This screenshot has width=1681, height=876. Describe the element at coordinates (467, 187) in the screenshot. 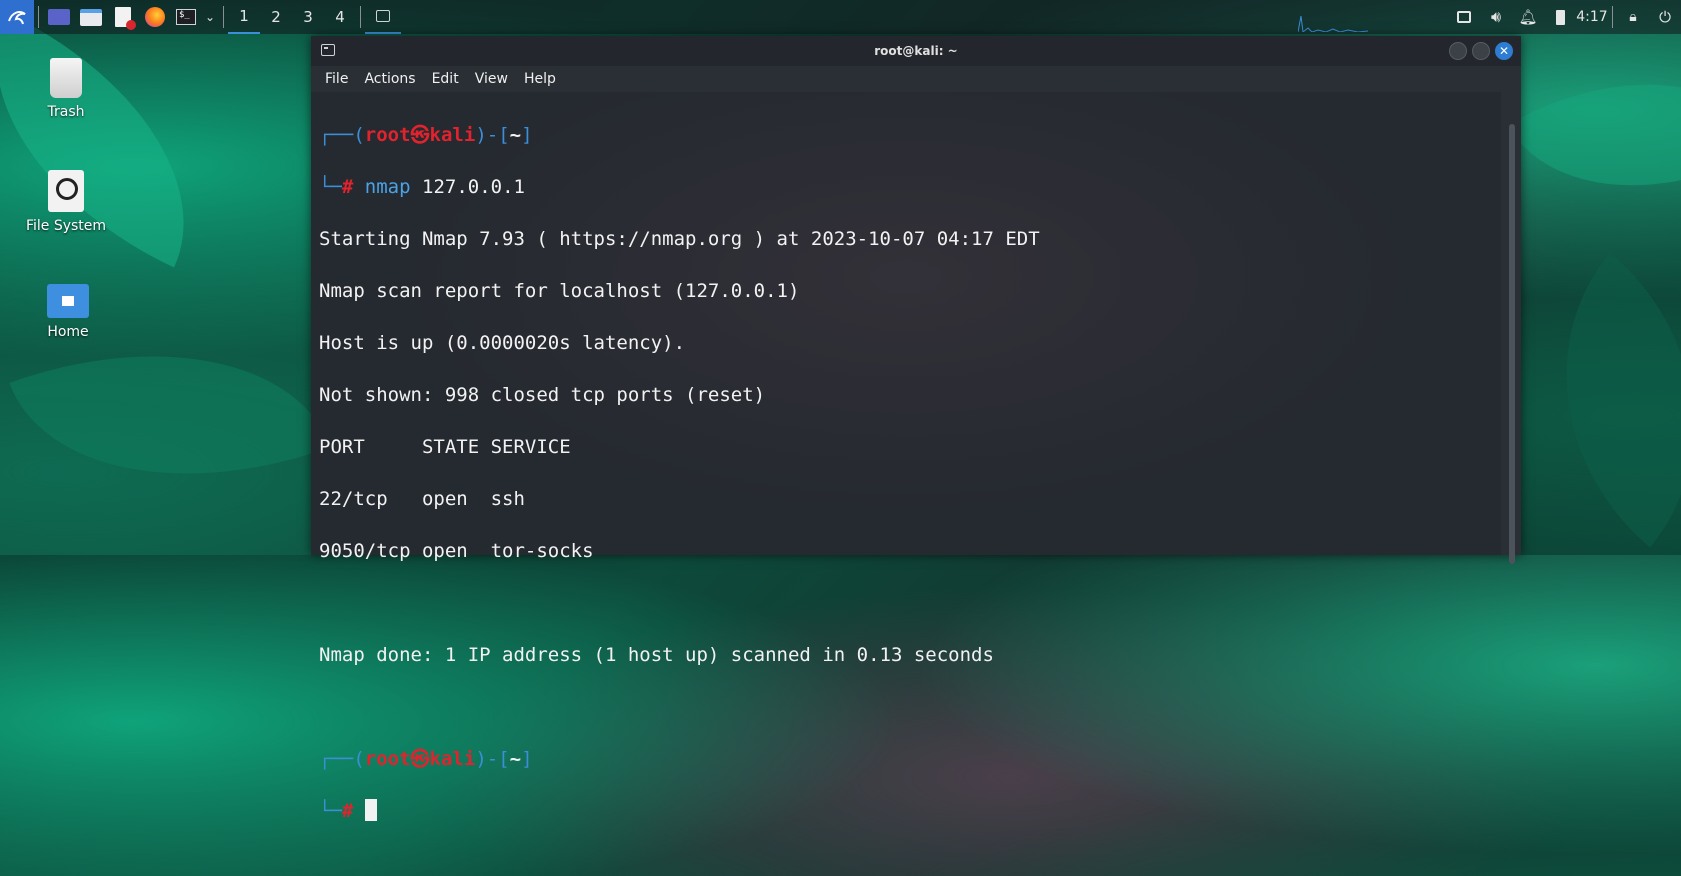

I see `command-args: 127.0.0.1` at that location.